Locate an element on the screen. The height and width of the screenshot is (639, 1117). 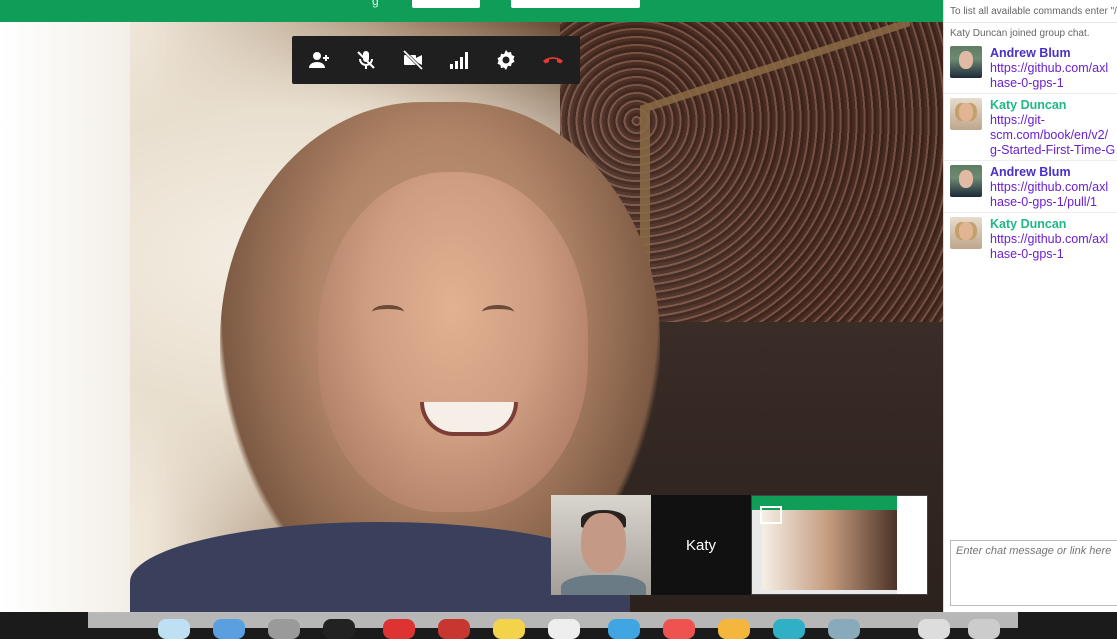
person-add-icon is located at coordinates (319, 60).